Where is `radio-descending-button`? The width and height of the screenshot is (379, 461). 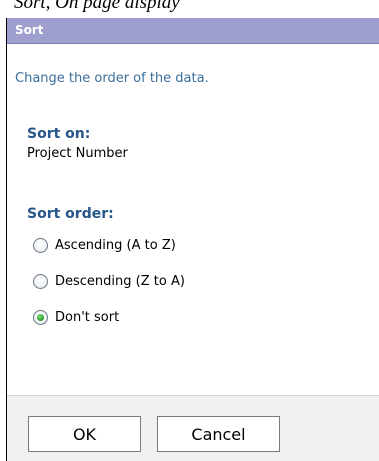
radio-descending-button is located at coordinates (40, 281).